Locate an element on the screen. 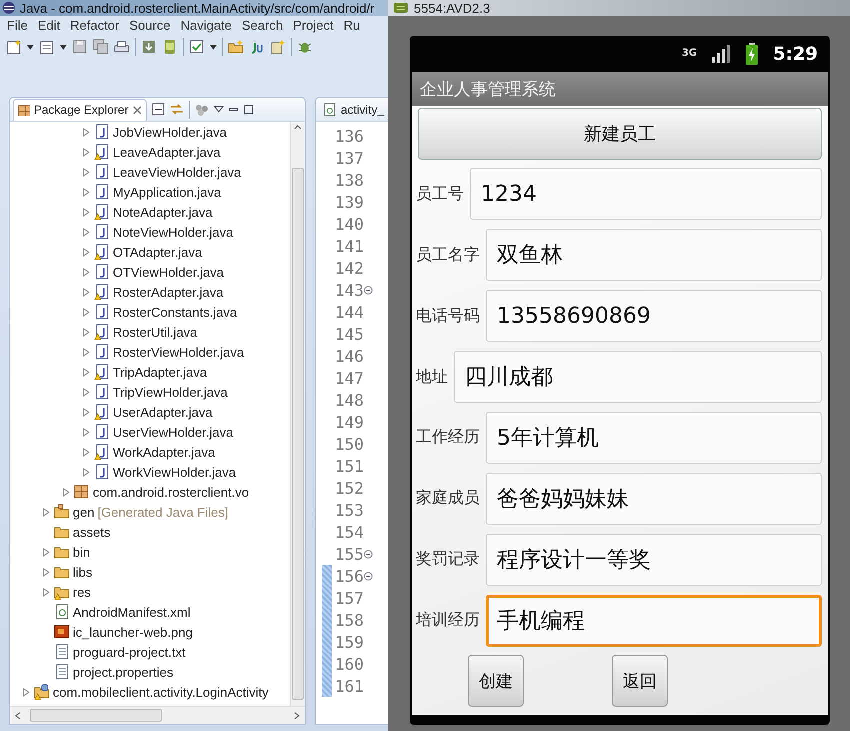 This screenshot has width=850, height=731. horizontal-scrollbar is located at coordinates (157, 715).